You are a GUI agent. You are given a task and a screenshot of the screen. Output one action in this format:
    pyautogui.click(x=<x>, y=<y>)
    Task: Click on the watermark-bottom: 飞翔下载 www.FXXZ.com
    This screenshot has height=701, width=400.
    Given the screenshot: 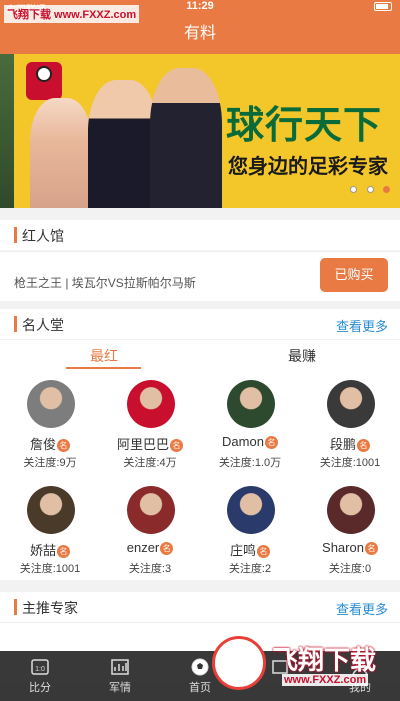 What is the action you would take?
    pyautogui.click(x=302, y=663)
    